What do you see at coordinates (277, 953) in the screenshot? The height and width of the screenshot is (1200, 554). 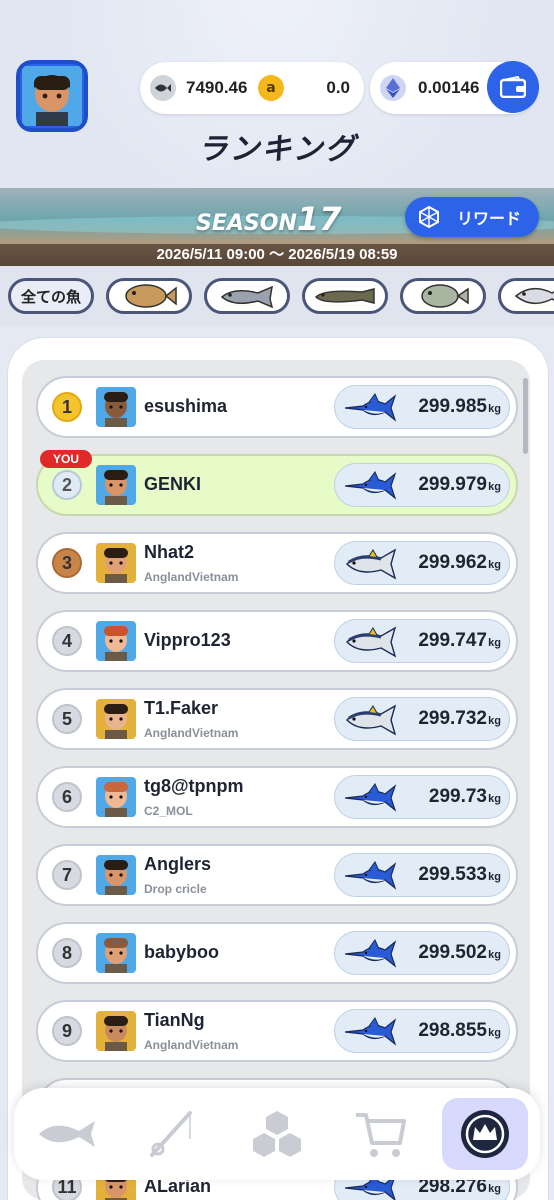 I see `ranking-row: 8 babyboo 299.502 kg` at bounding box center [277, 953].